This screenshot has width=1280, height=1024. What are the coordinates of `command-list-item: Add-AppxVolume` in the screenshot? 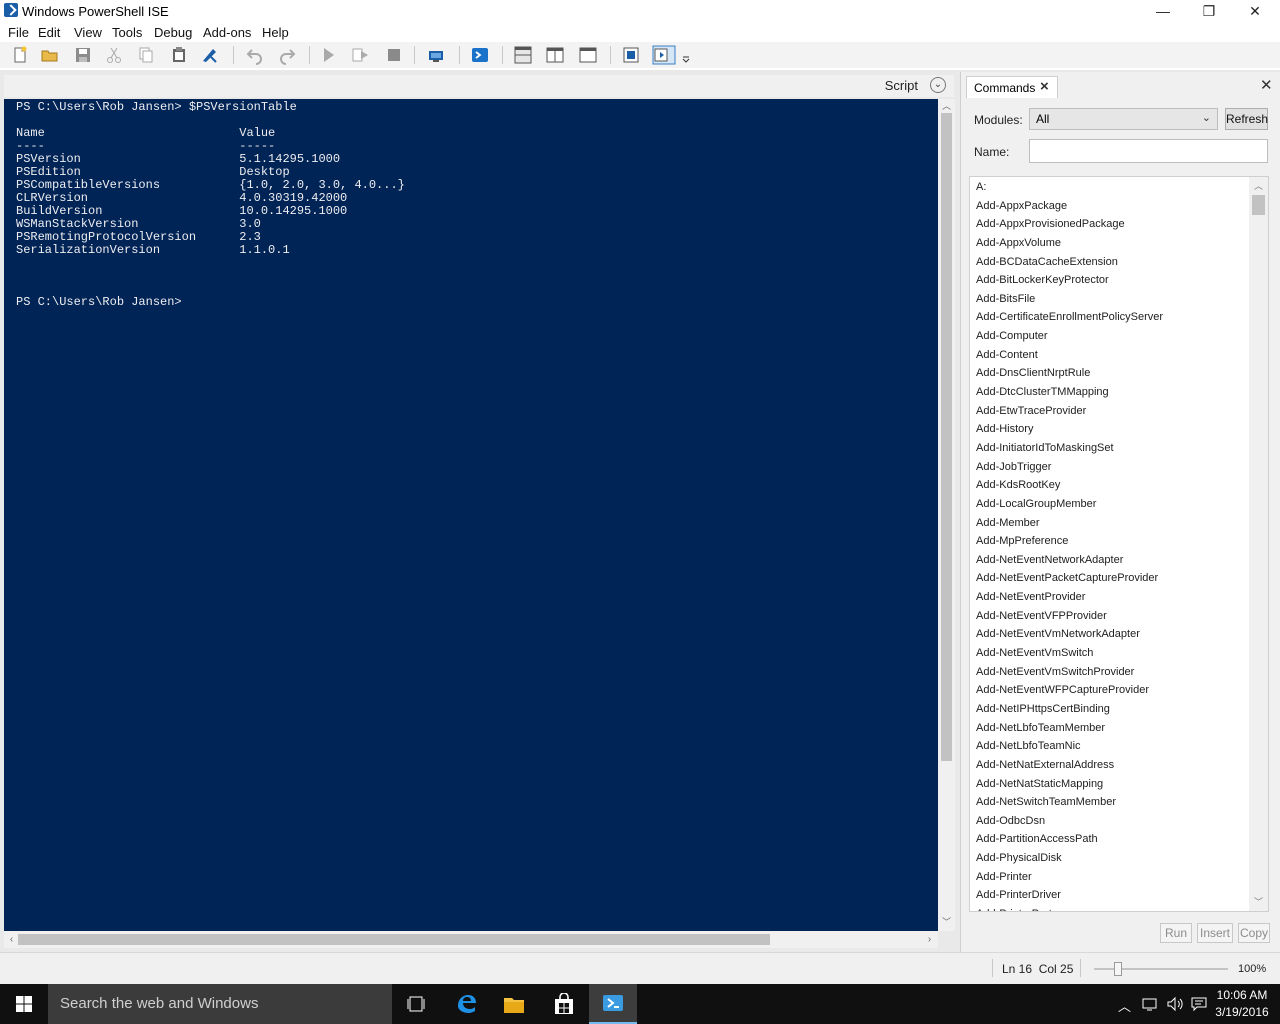 It's located at (1069, 243).